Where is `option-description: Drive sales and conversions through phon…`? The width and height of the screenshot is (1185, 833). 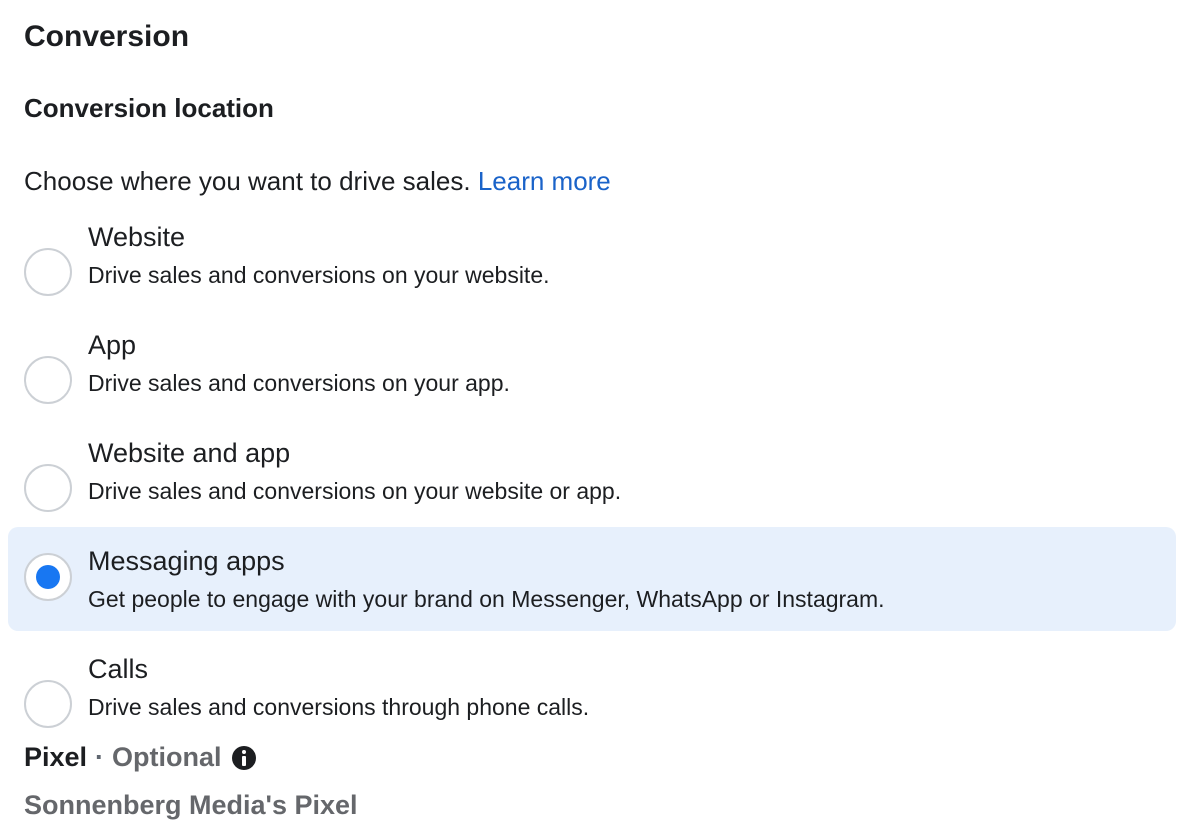 option-description: Drive sales and conversions through phon… is located at coordinates (339, 707).